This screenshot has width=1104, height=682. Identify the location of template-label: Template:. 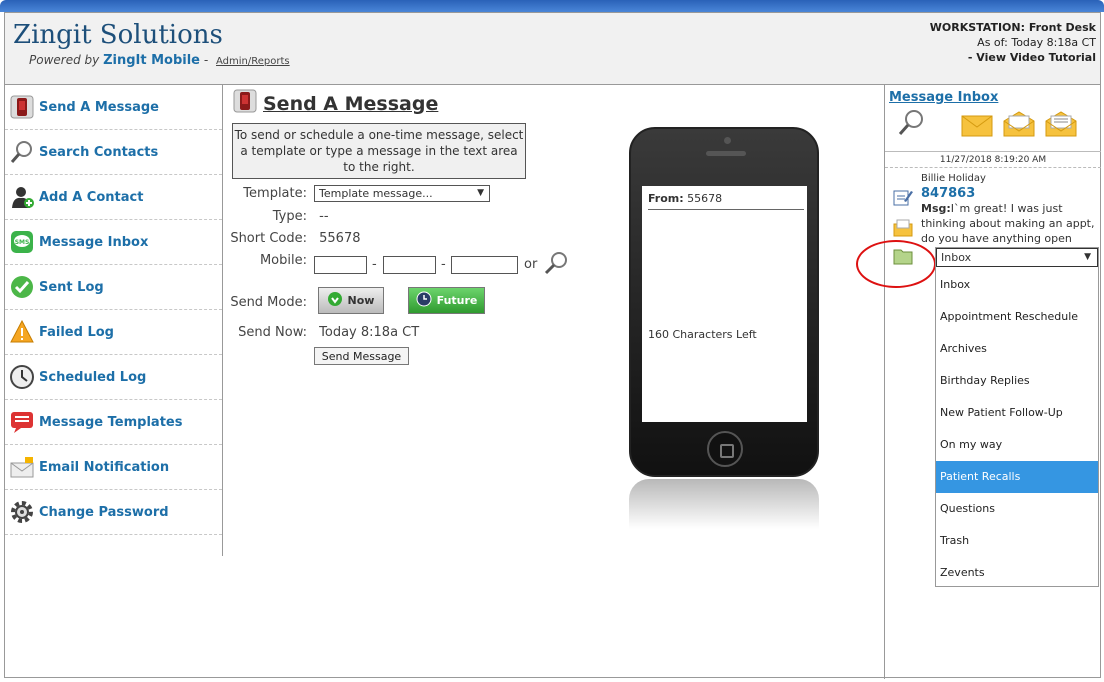
(275, 193).